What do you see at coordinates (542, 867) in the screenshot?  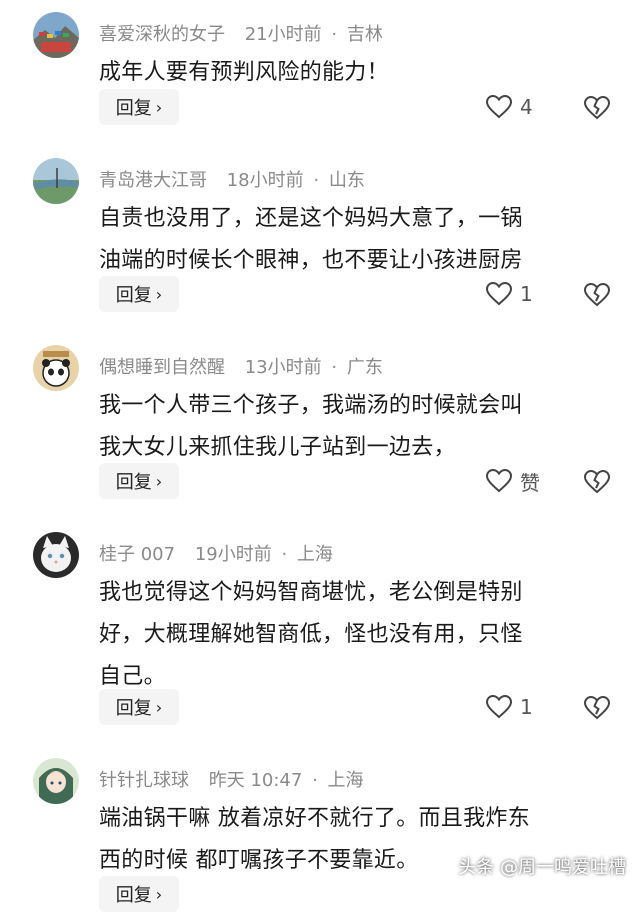 I see `watermark: 头条 @周一鸣爱吐槽` at bounding box center [542, 867].